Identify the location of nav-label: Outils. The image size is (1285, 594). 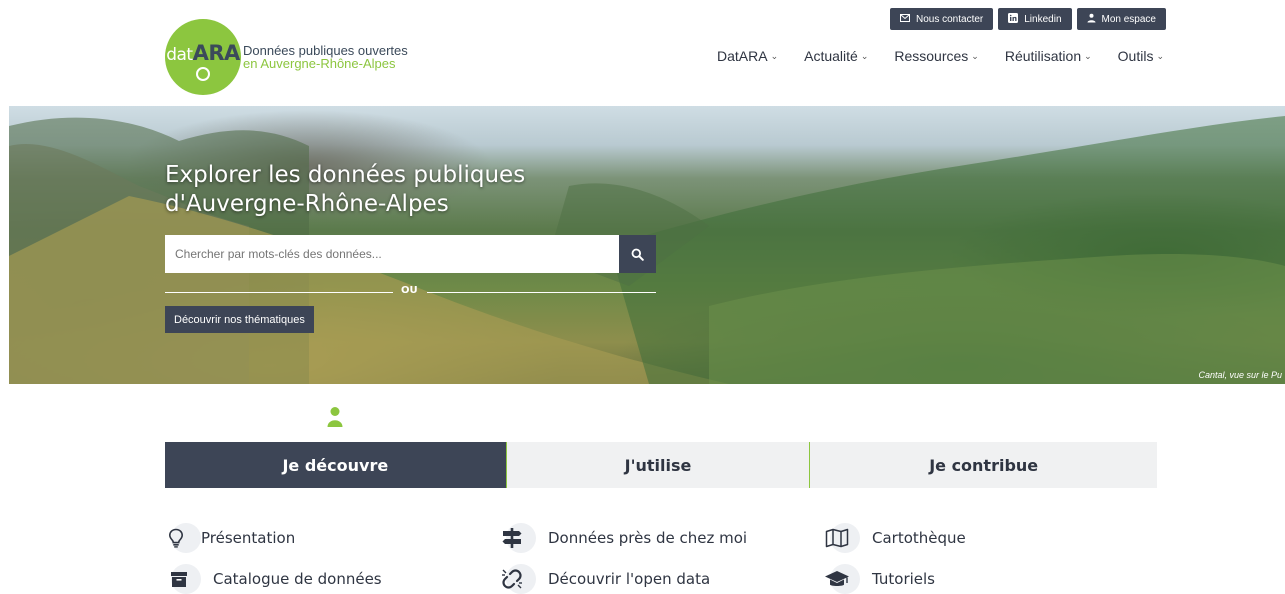
(1135, 56).